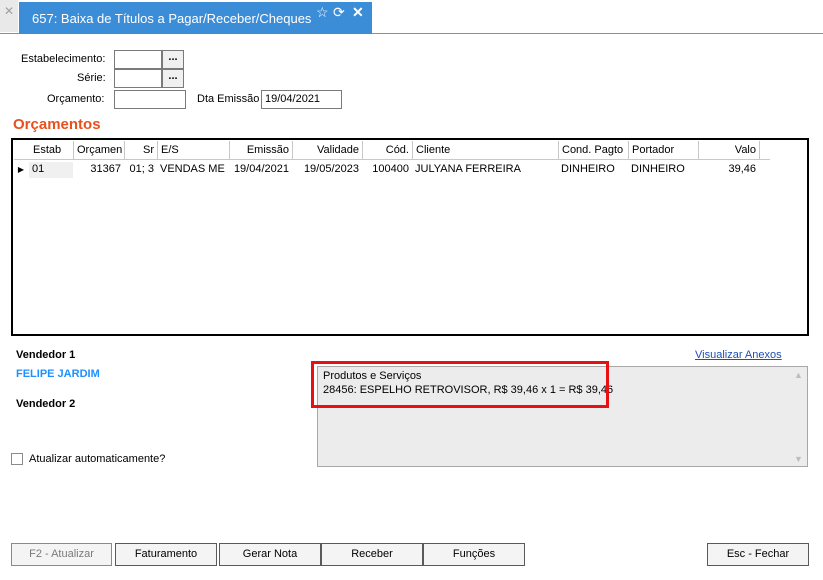 This screenshot has height=580, width=823. What do you see at coordinates (327, 170) in the screenshot?
I see `cell-validade: 19/05/2023` at bounding box center [327, 170].